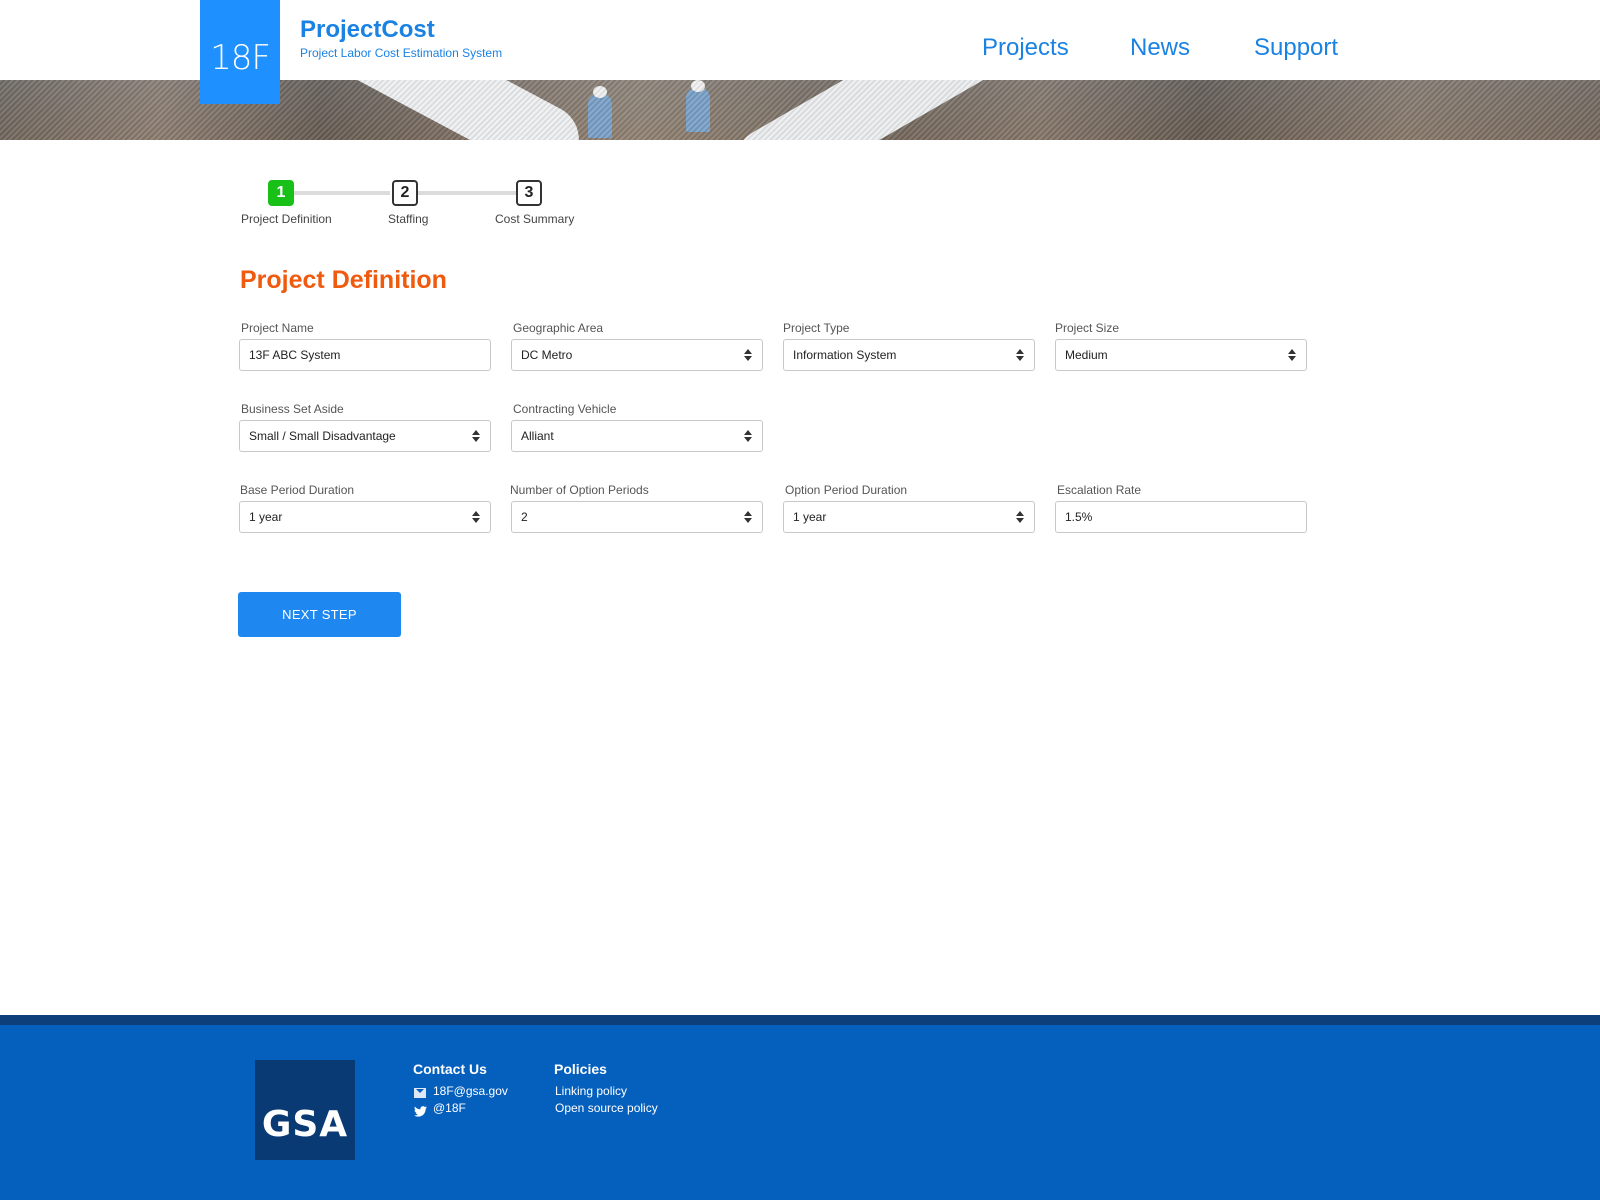 The image size is (1600, 1200). I want to click on contact-twitter-link: @18F, so click(449, 1108).